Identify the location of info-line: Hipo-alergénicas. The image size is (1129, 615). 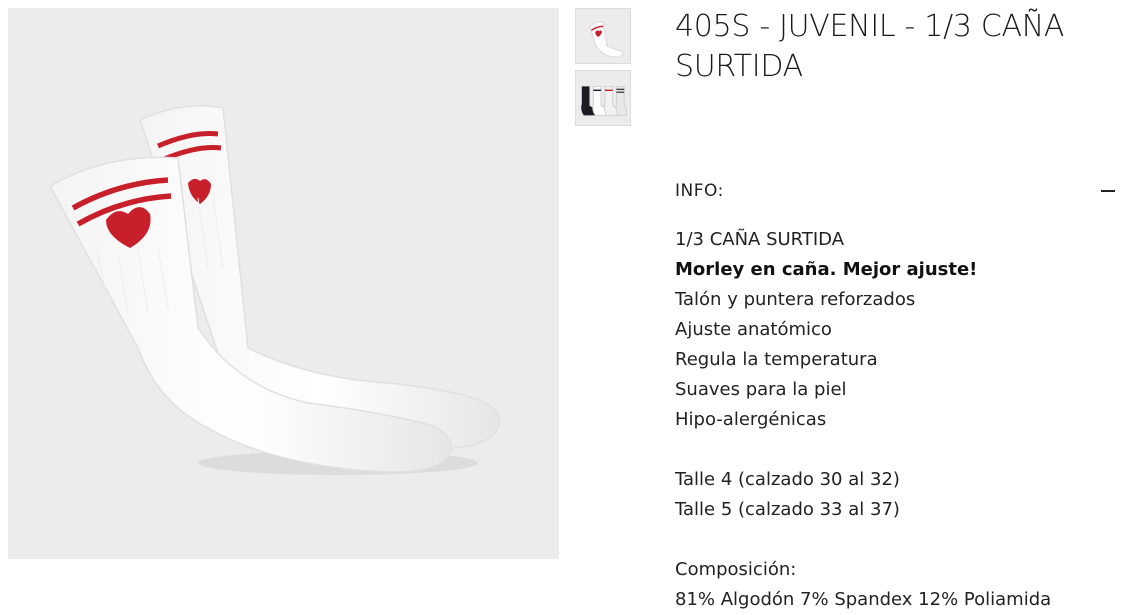
(751, 419).